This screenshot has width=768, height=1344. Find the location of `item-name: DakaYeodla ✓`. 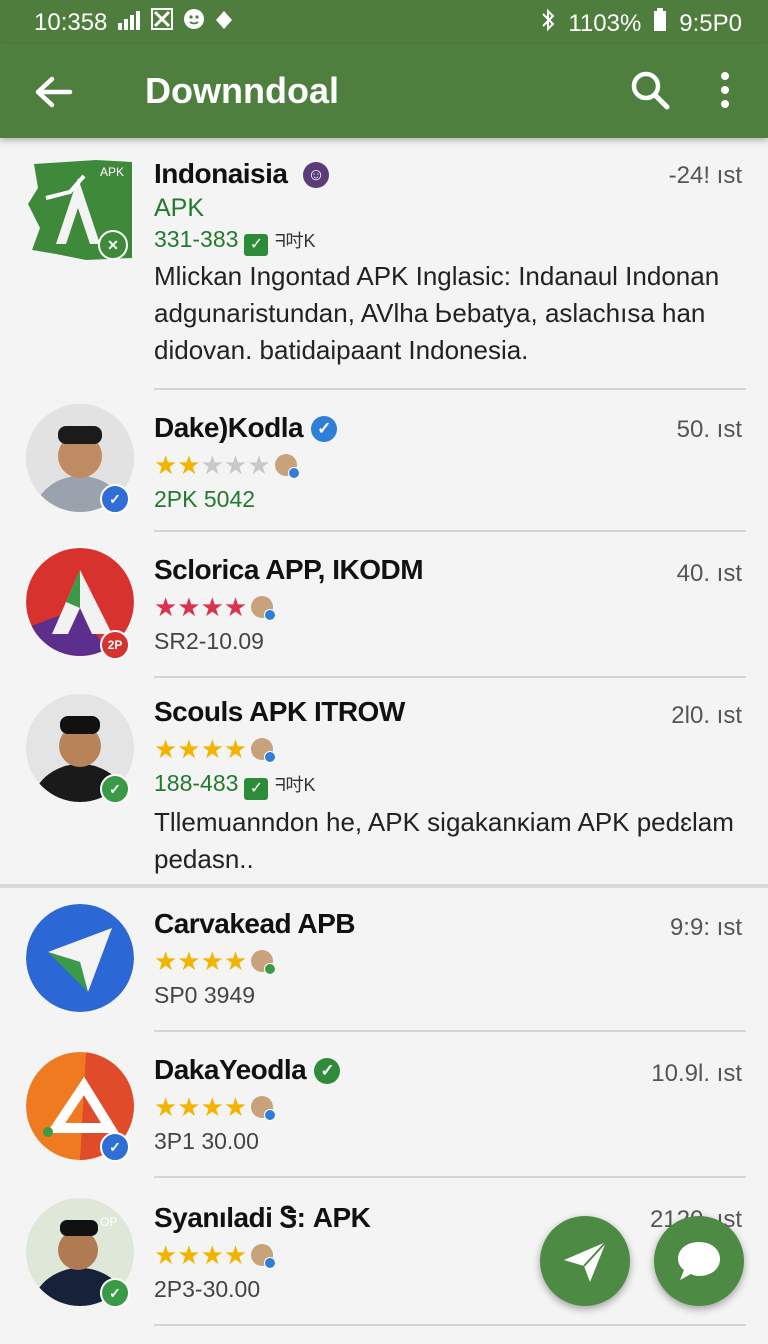

item-name: DakaYeodla ✓ is located at coordinates (247, 1070).